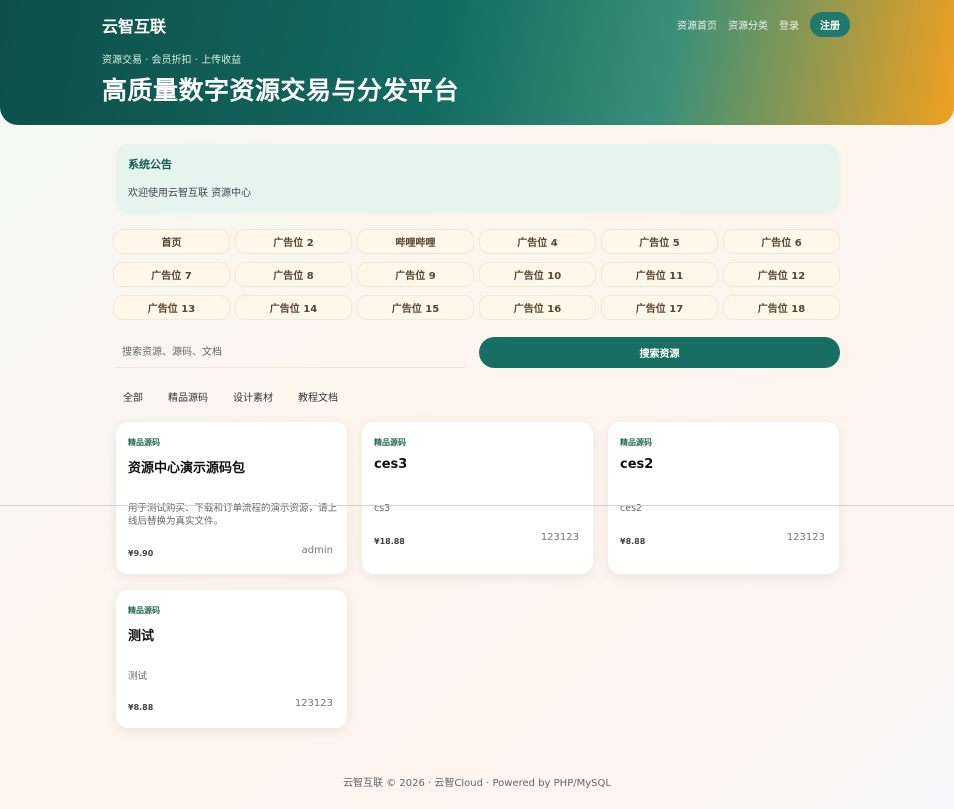  Describe the element at coordinates (659, 241) in the screenshot. I see `ad-slot: 广告位 5` at that location.